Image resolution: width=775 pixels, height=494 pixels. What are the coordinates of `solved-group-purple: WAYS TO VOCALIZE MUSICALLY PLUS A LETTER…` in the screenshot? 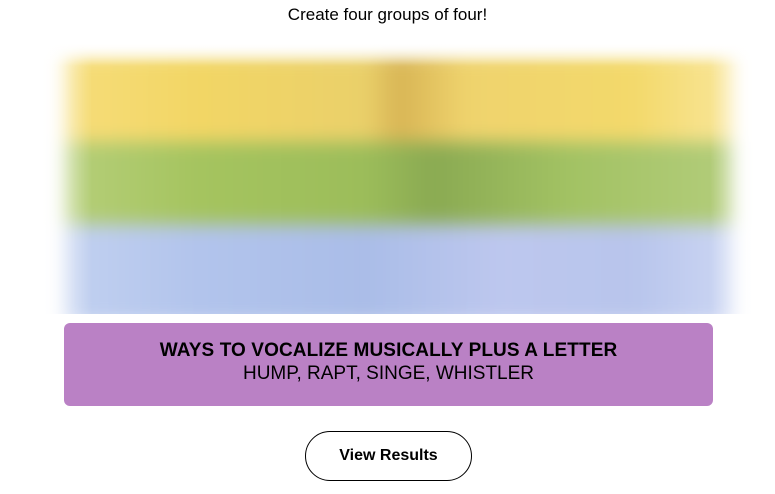 It's located at (388, 364).